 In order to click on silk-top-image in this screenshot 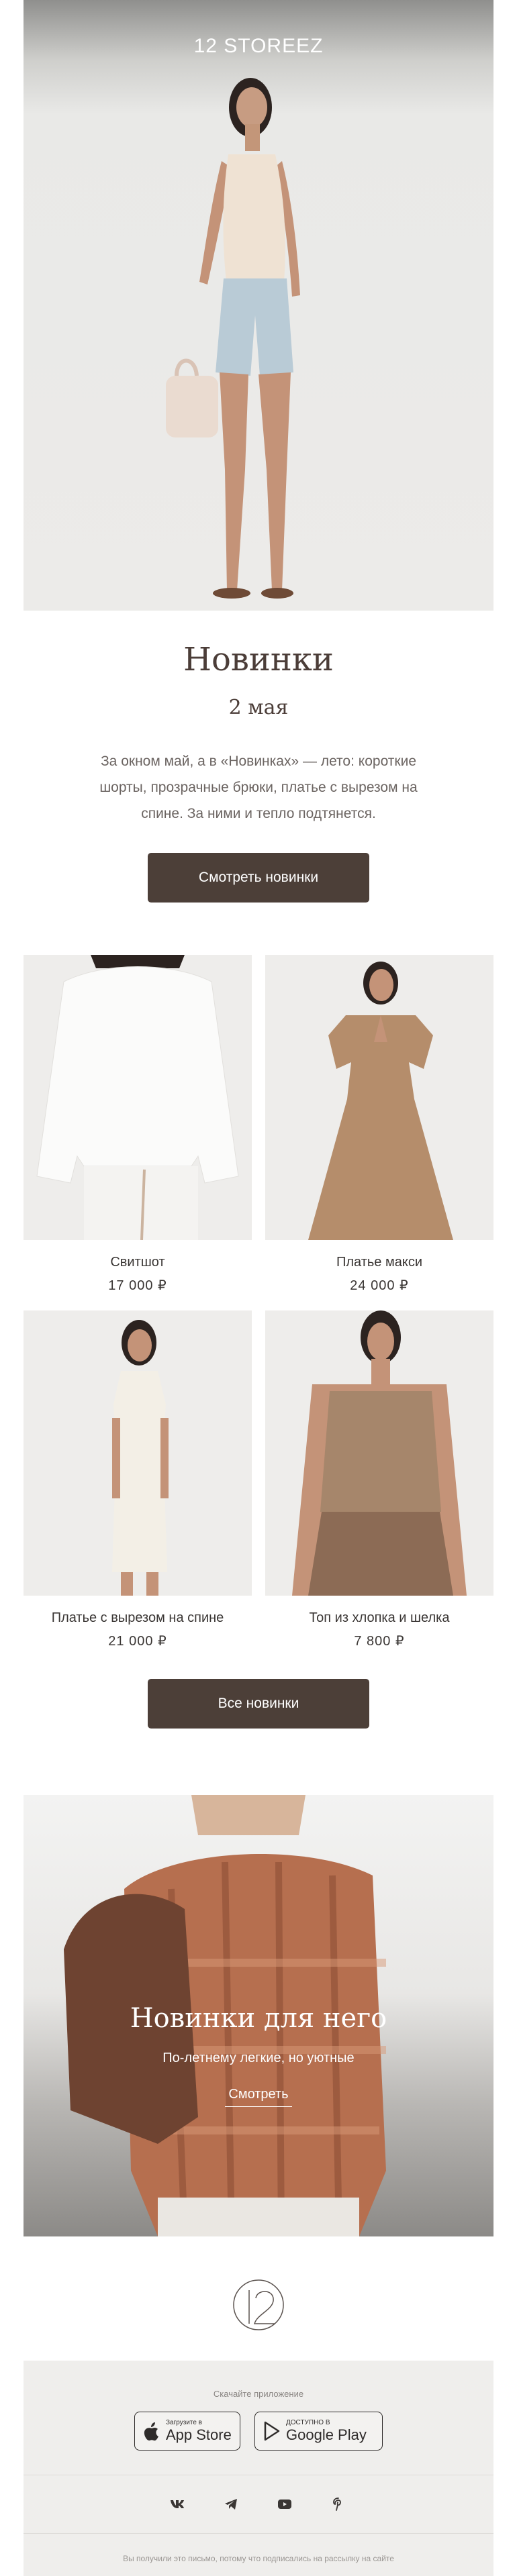, I will do `click(379, 1453)`.